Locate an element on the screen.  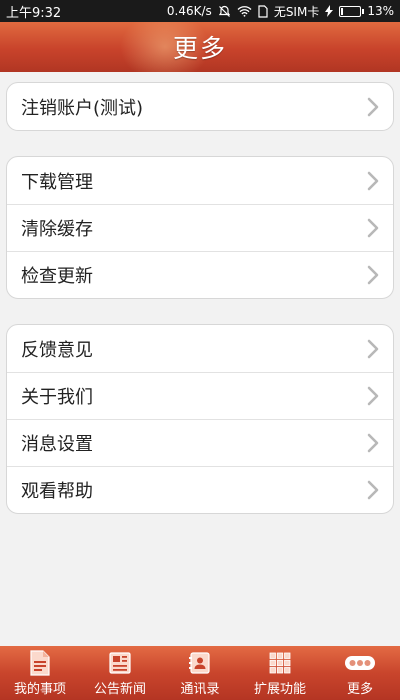
page-title: 更多 is located at coordinates (199, 48).